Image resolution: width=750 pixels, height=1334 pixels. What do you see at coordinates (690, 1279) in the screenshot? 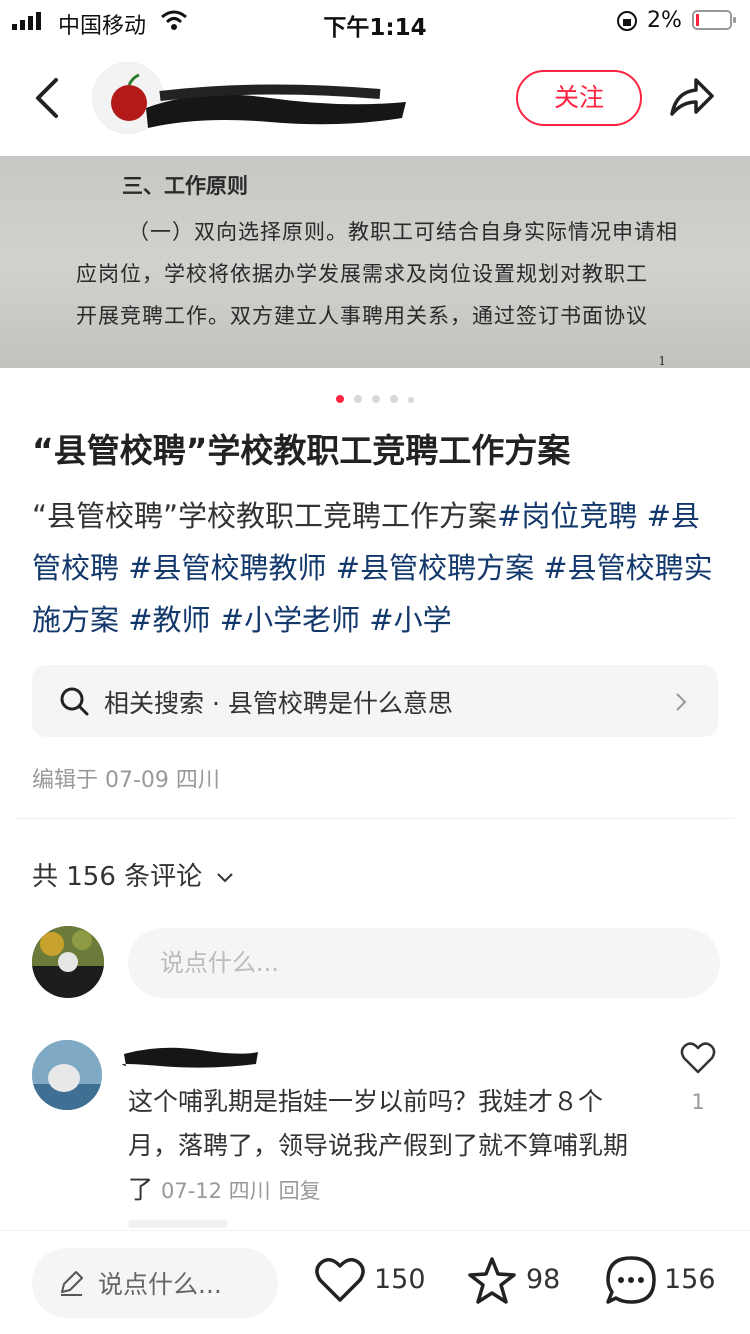
I see `comment-count: 156` at bounding box center [690, 1279].